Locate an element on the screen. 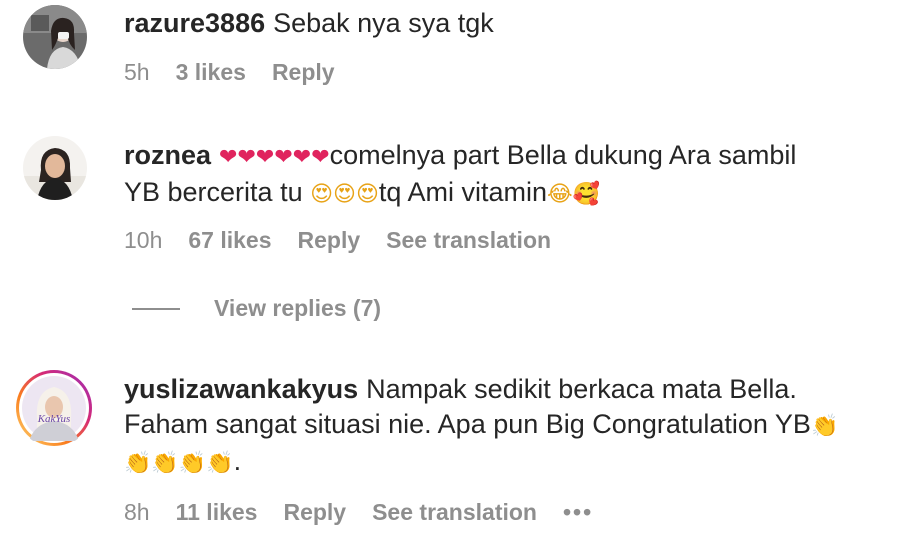  comment-body: Sebak nya sya tgk is located at coordinates (383, 23).